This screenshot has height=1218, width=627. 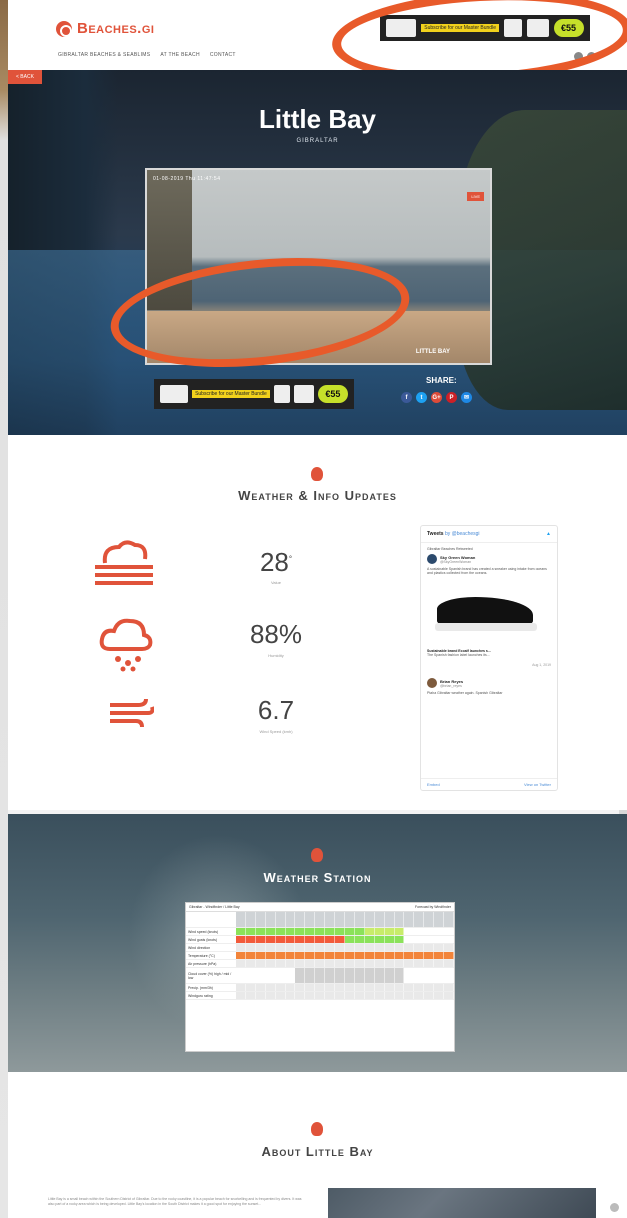 What do you see at coordinates (462, 534) in the screenshot?
I see `tweets-handle-link: by @beachesgi` at bounding box center [462, 534].